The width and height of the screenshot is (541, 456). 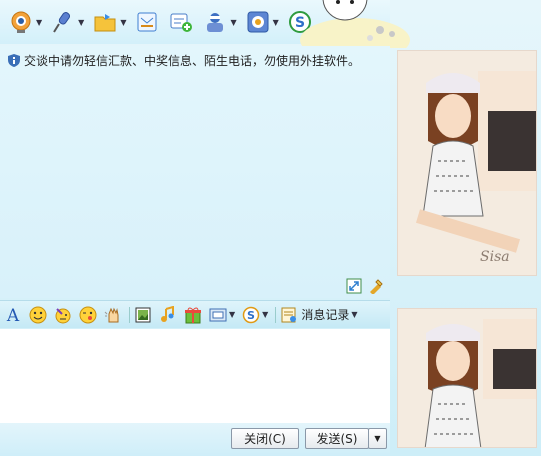 I want to click on image-icon, so click(x=143, y=315).